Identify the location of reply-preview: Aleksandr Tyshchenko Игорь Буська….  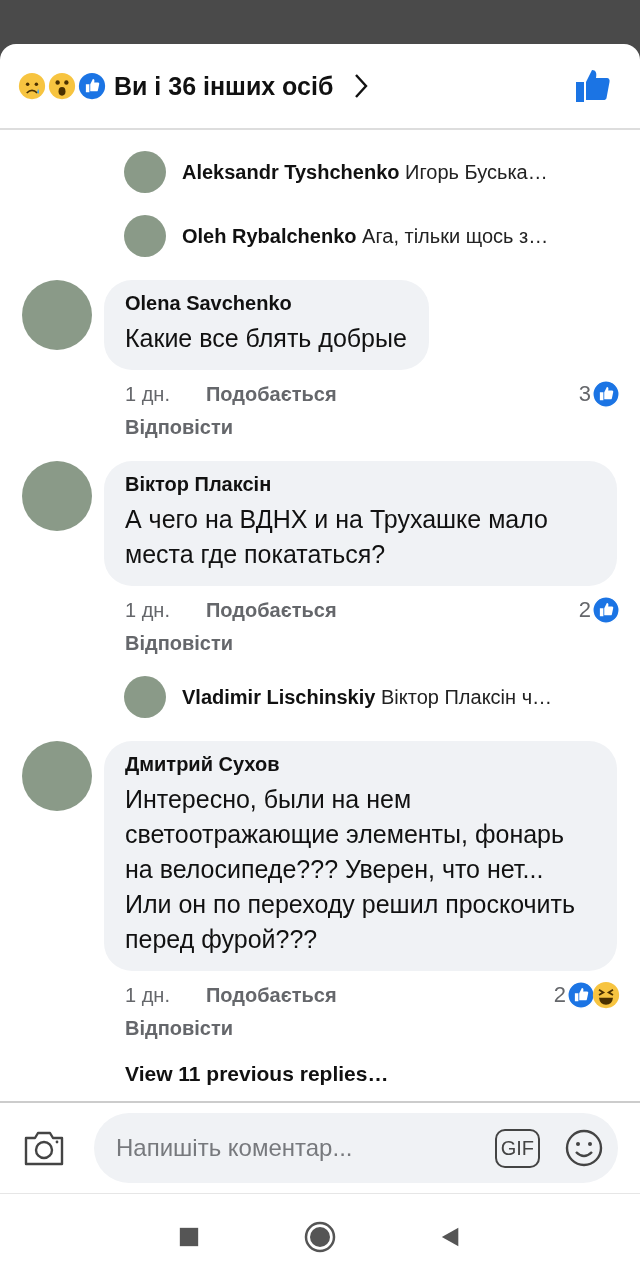
(365, 172).